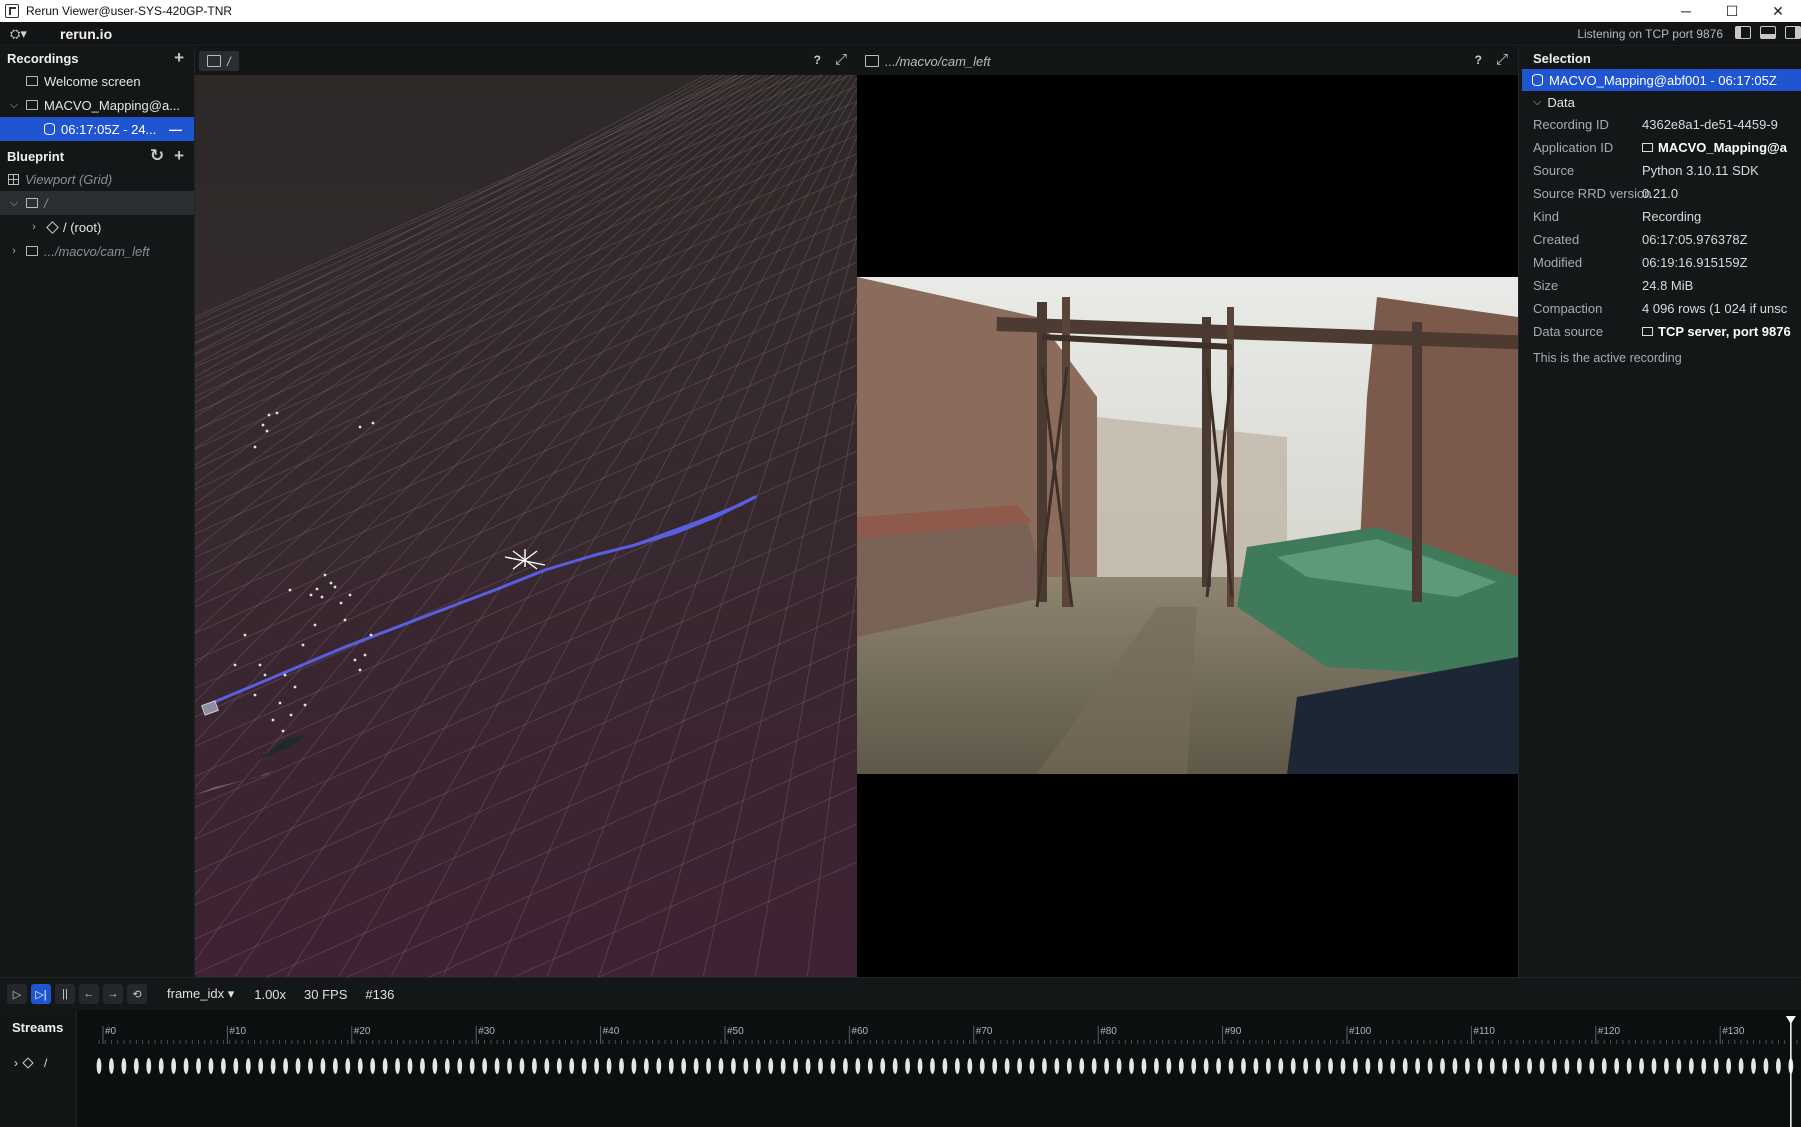 This screenshot has height=1127, width=1801. Describe the element at coordinates (14, 203) in the screenshot. I see `chevron-down-icon: ⌵` at that location.